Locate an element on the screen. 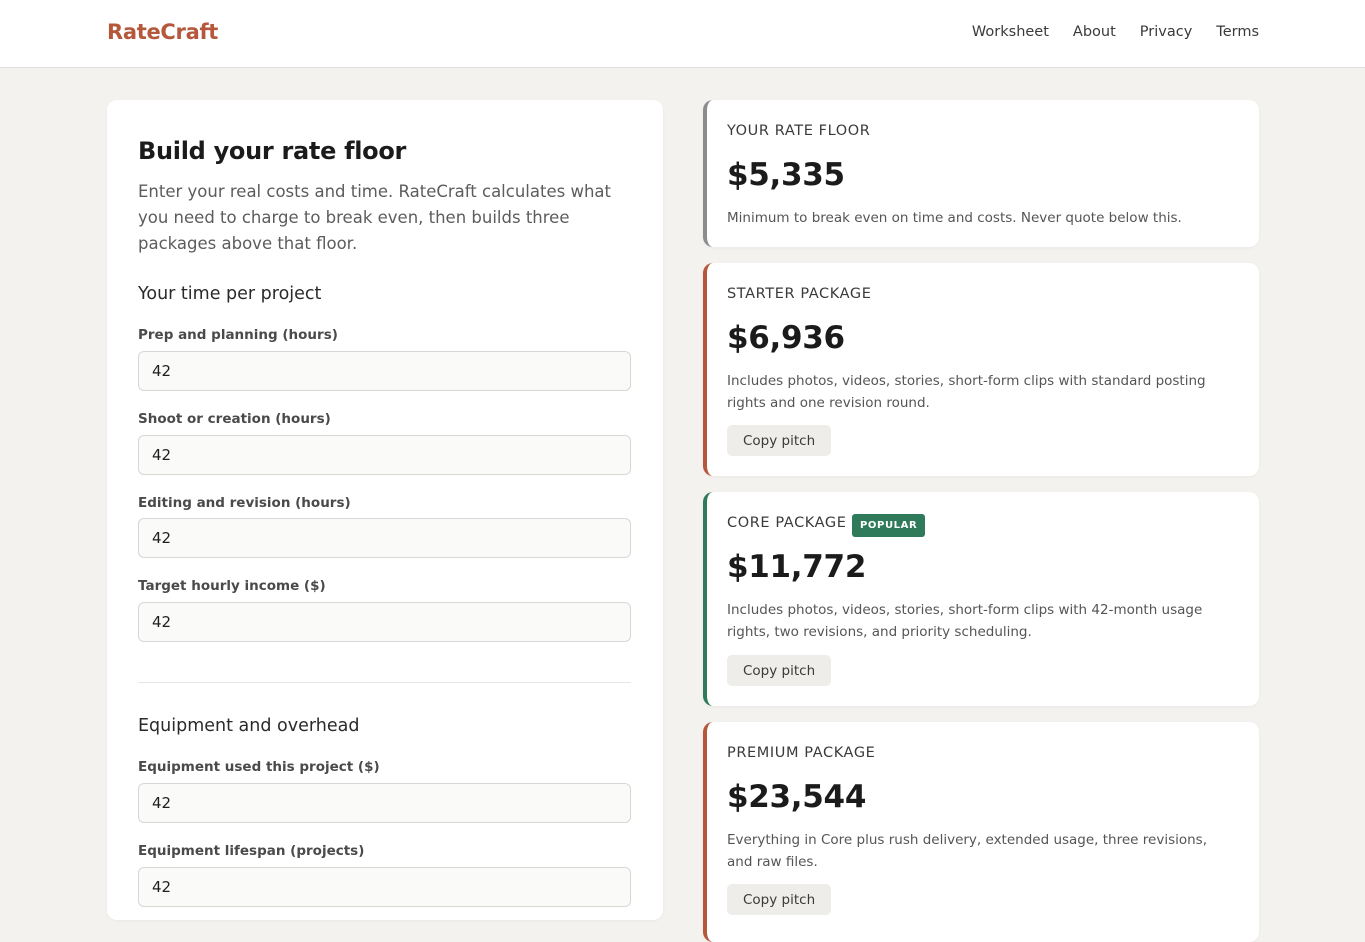 The width and height of the screenshot is (1365, 942). starter-copy-pitch-button: Copy pitch is located at coordinates (779, 440).